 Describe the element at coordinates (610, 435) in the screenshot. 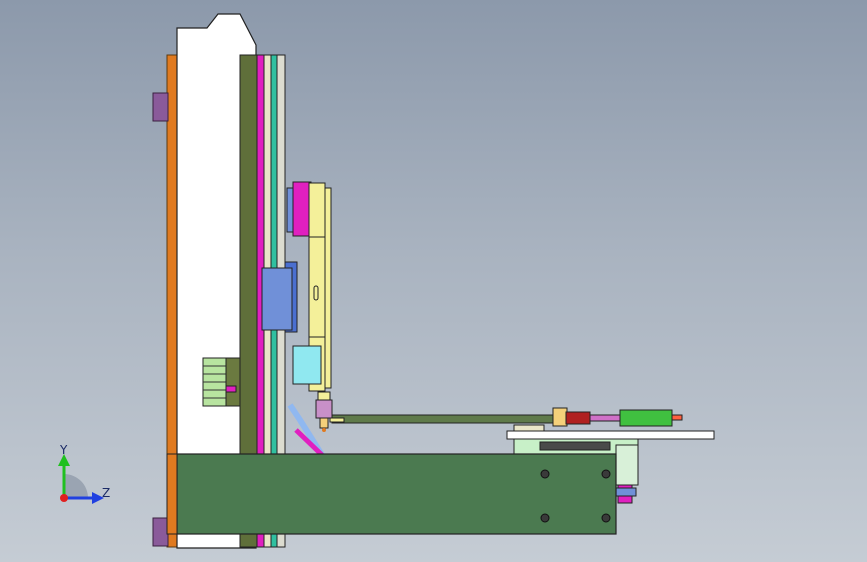

I see `white-table-plate` at that location.